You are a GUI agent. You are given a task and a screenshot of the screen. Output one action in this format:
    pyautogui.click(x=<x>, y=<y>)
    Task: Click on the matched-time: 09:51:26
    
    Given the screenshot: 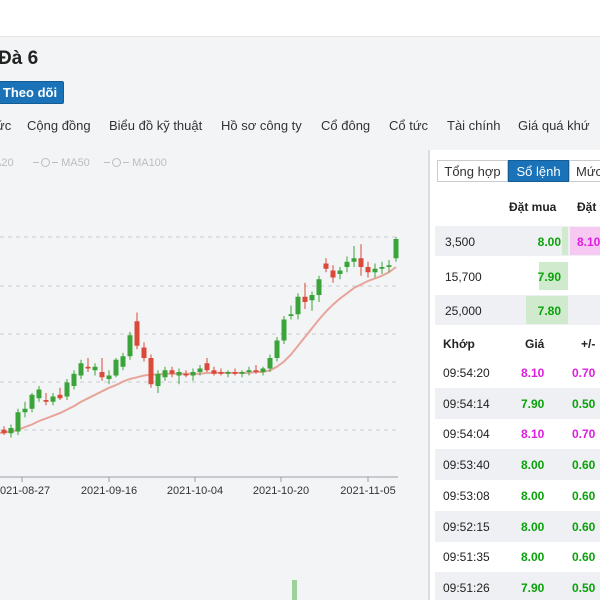 What is the action you would take?
    pyautogui.click(x=466, y=587)
    